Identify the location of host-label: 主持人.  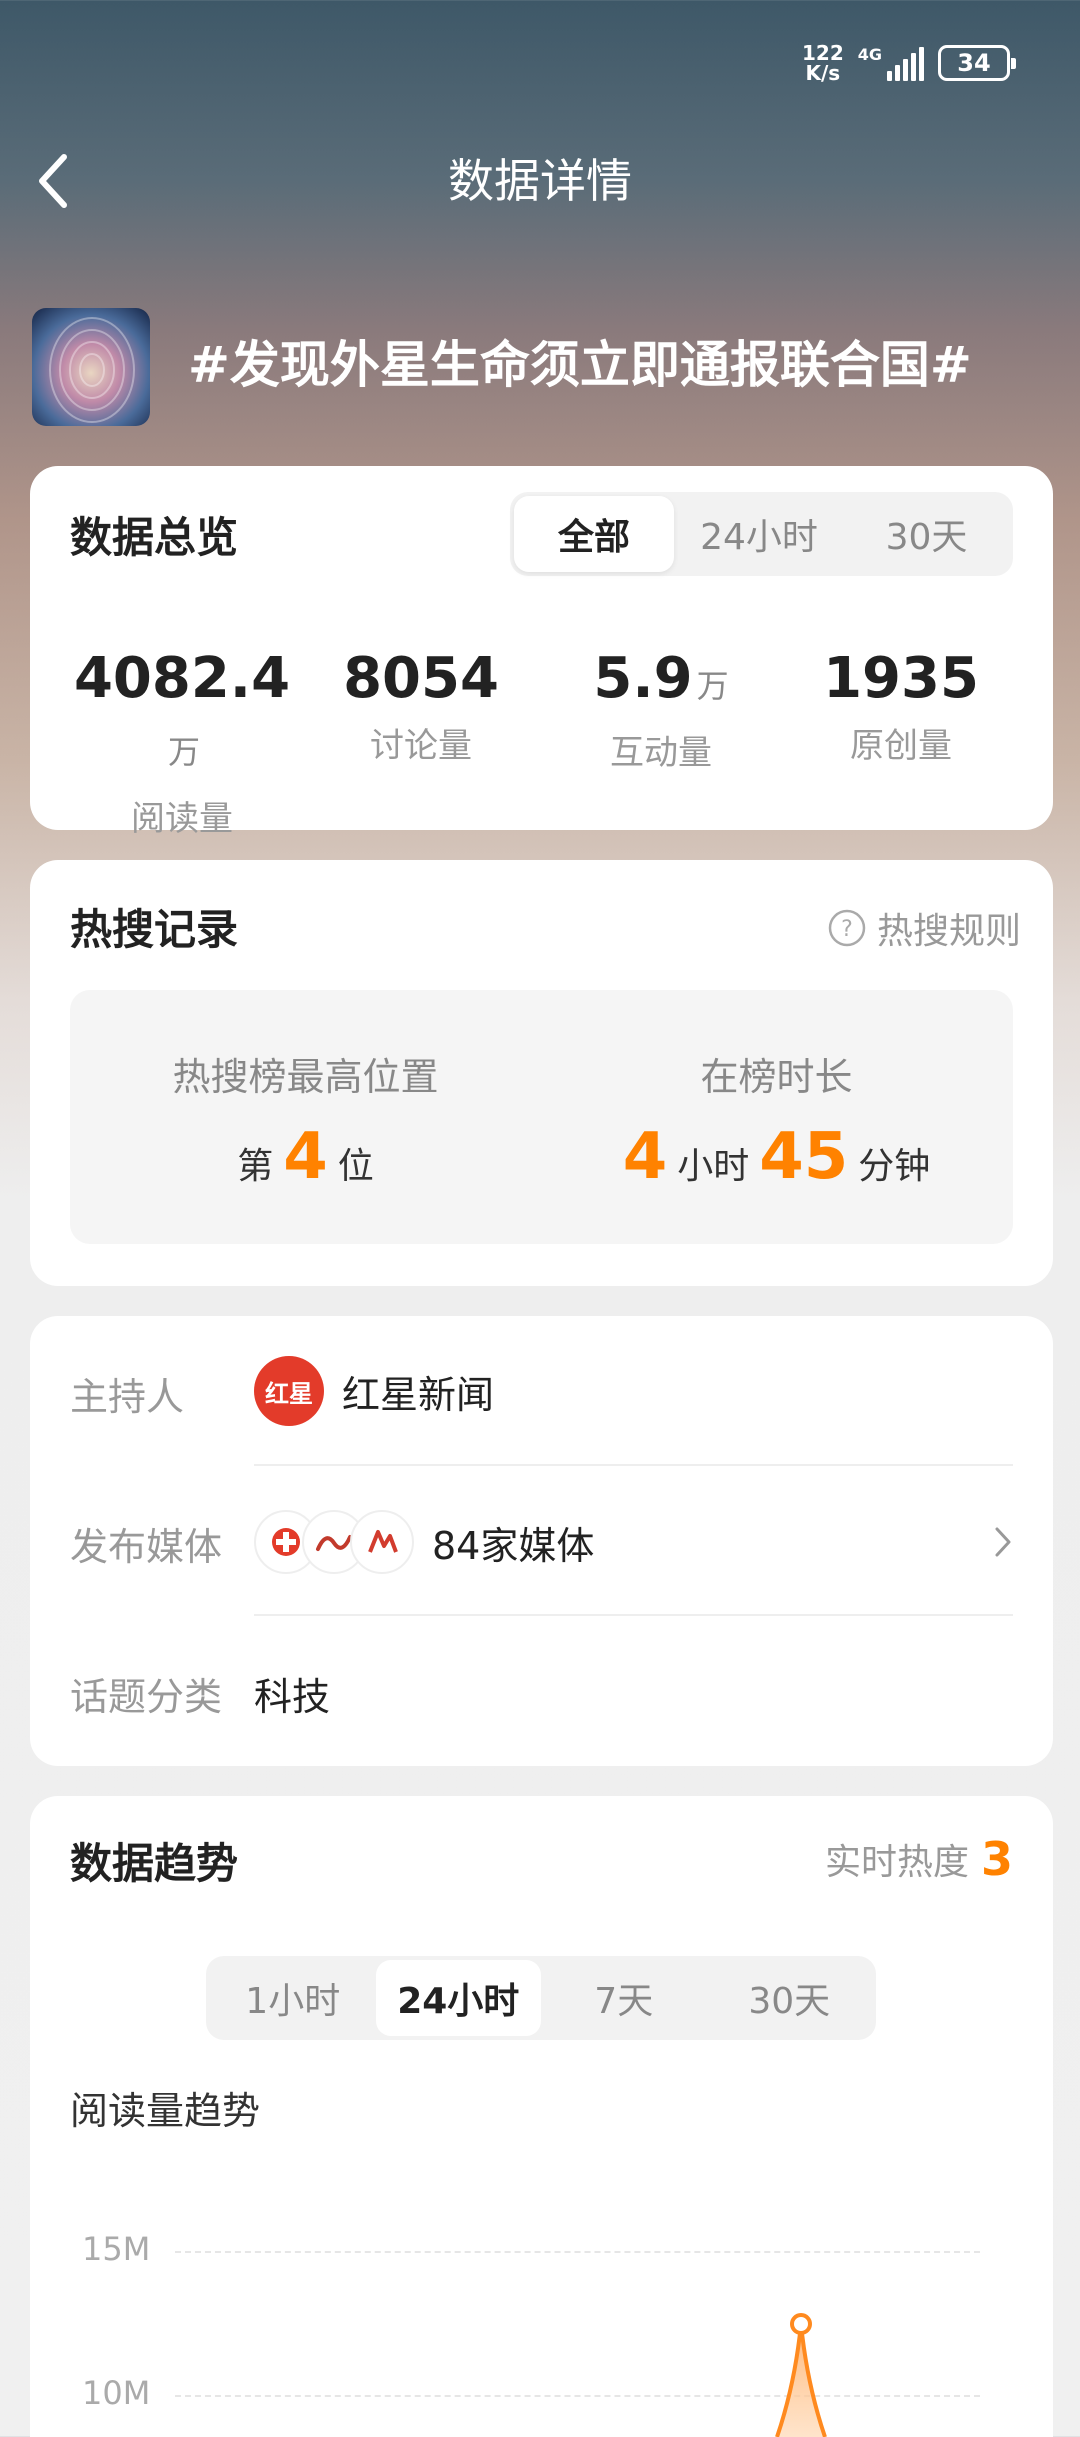
(127, 1397).